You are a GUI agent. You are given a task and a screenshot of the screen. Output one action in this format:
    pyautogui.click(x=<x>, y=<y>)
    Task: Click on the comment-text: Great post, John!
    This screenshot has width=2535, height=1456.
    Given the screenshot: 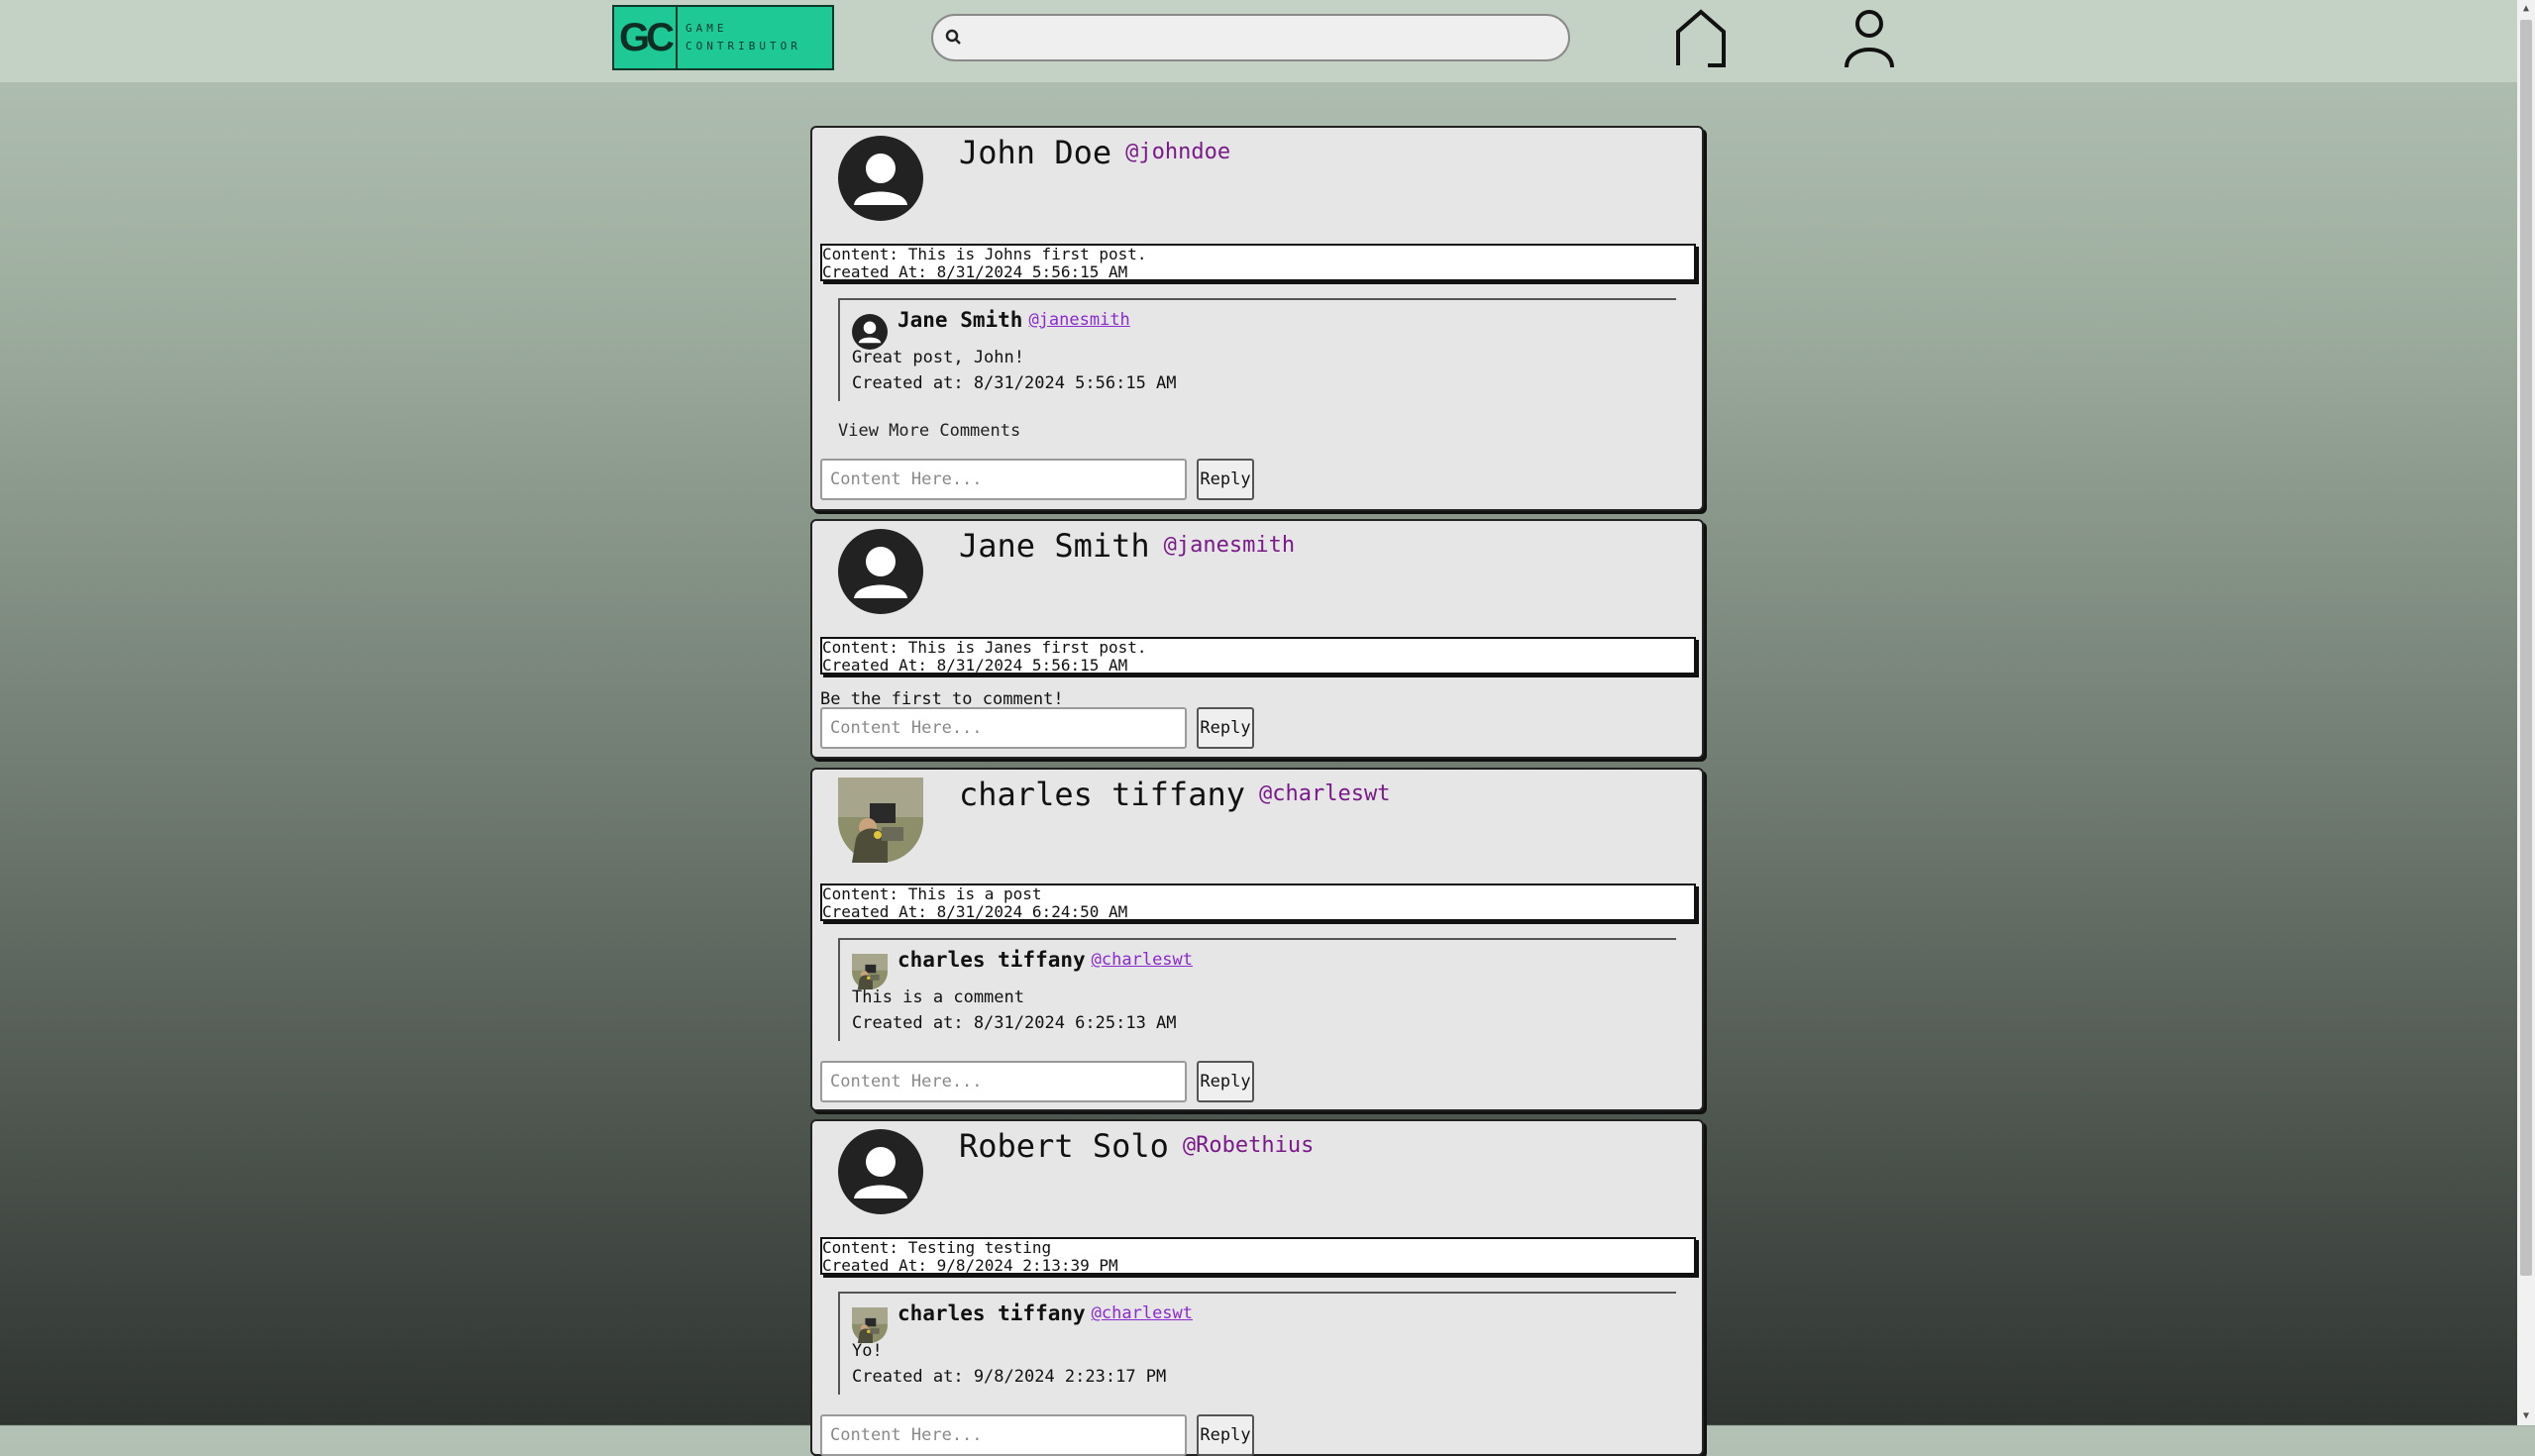 What is the action you would take?
    pyautogui.click(x=938, y=357)
    